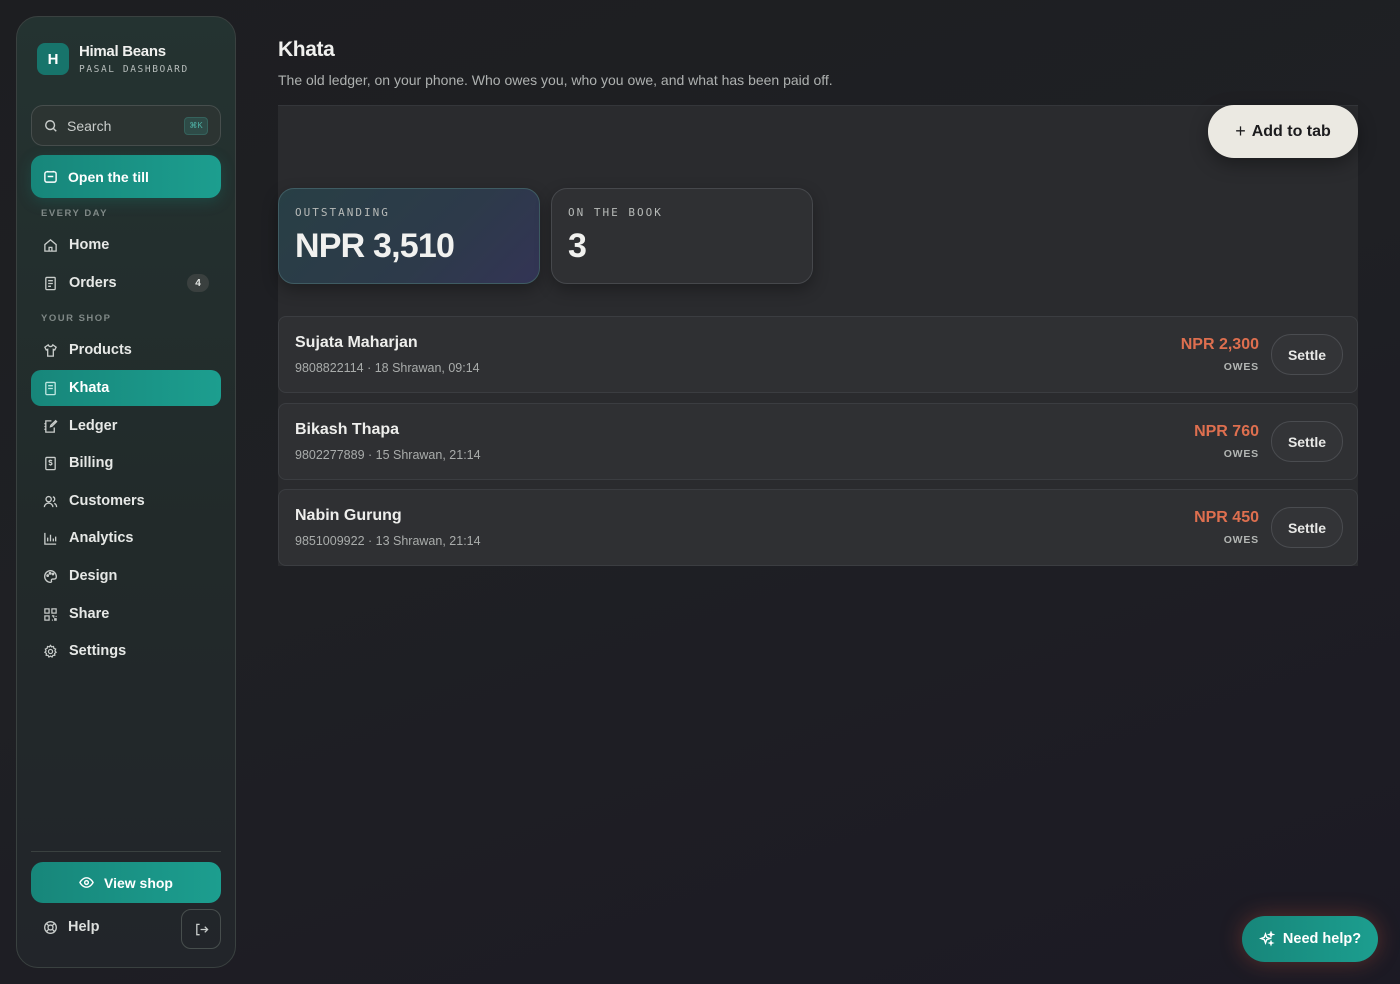 The width and height of the screenshot is (1400, 984). Describe the element at coordinates (84, 927) in the screenshot. I see `help-label: Help` at that location.